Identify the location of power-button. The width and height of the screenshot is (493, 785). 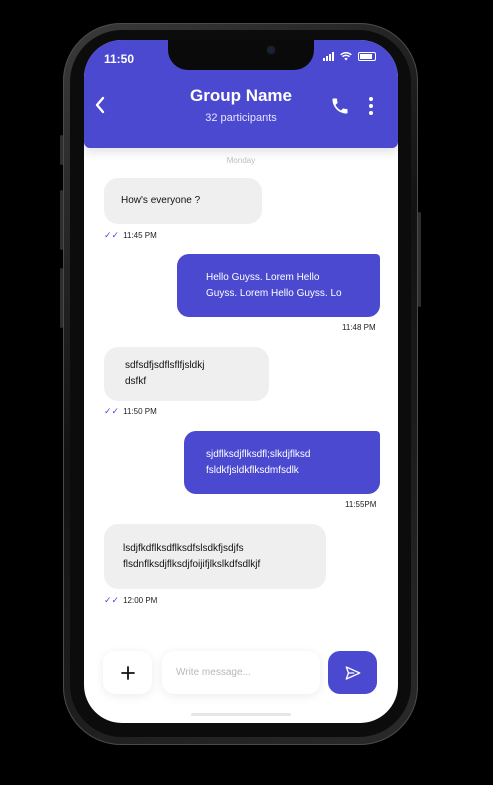
(419, 259).